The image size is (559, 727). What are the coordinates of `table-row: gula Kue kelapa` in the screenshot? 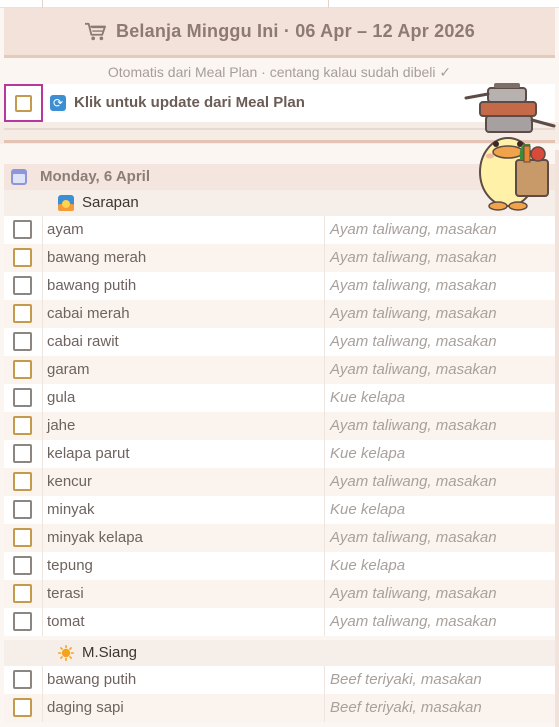 It's located at (279, 398).